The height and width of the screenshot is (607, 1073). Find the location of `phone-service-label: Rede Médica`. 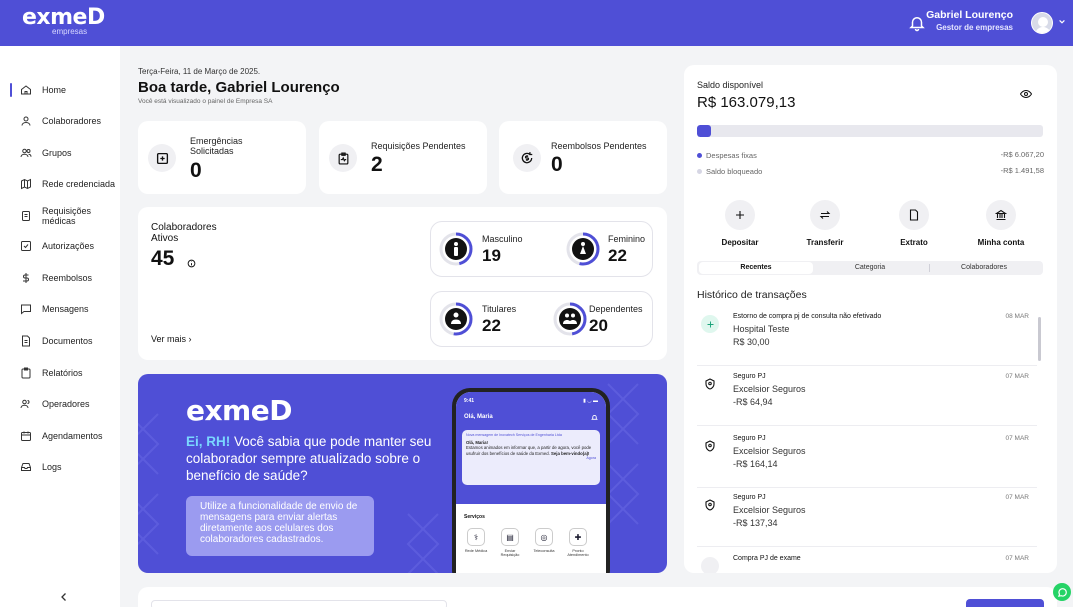

phone-service-label: Rede Médica is located at coordinates (476, 551).